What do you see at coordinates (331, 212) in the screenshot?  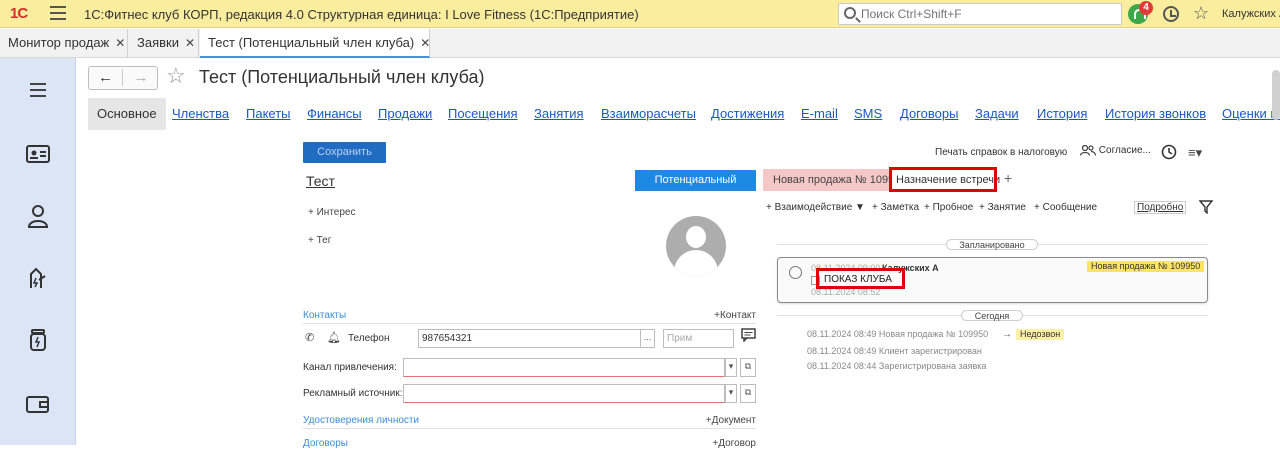 I see `add-interest-link: + Интерес` at bounding box center [331, 212].